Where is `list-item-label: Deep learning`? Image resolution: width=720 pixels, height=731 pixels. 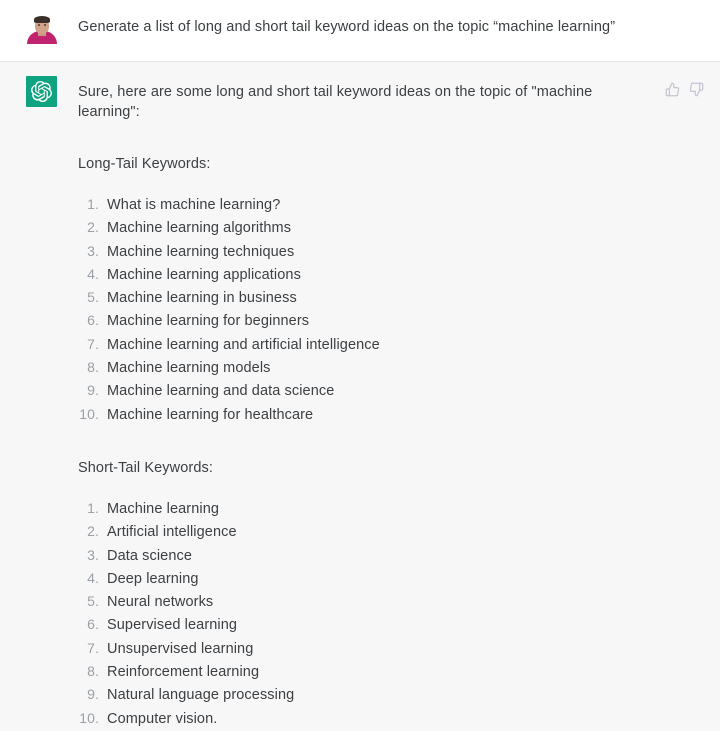
list-item-label: Deep learning is located at coordinates (153, 578).